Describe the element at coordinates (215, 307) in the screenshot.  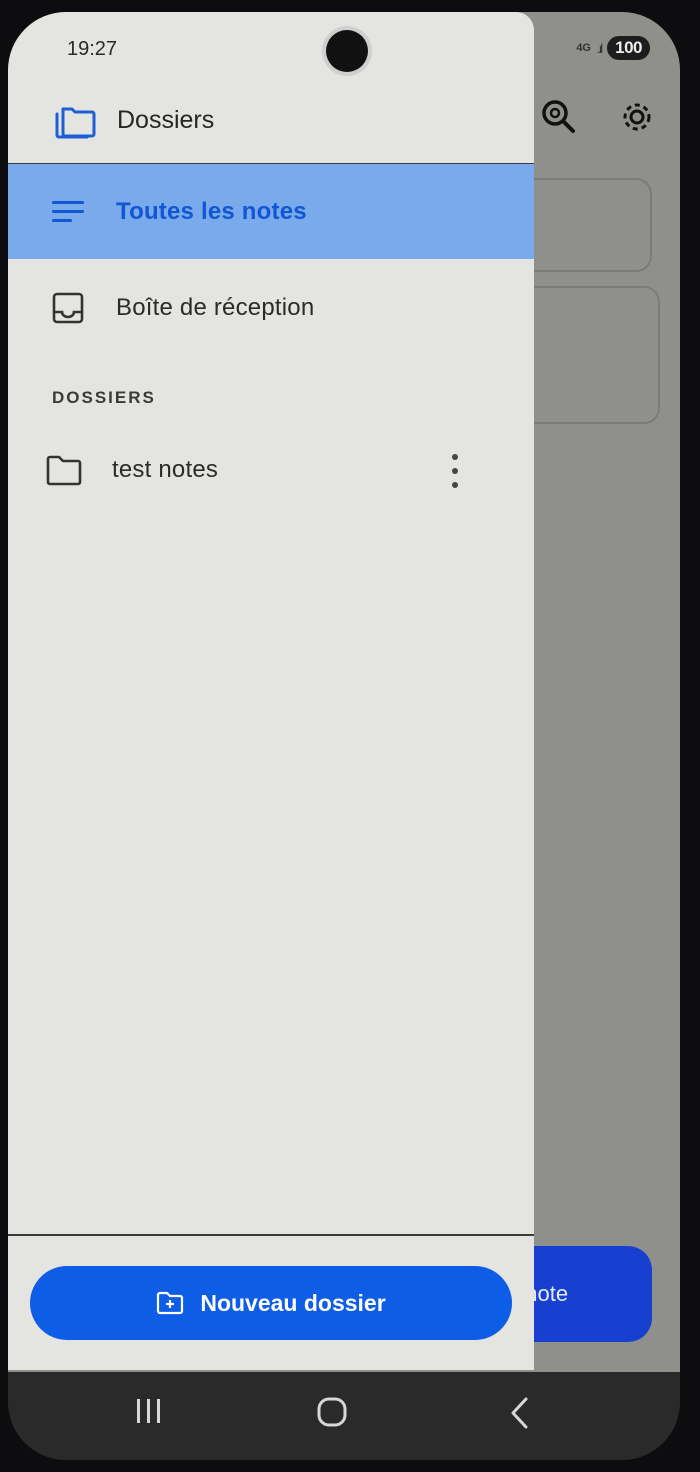
I see `nav-item-label: Boîte de réception` at that location.